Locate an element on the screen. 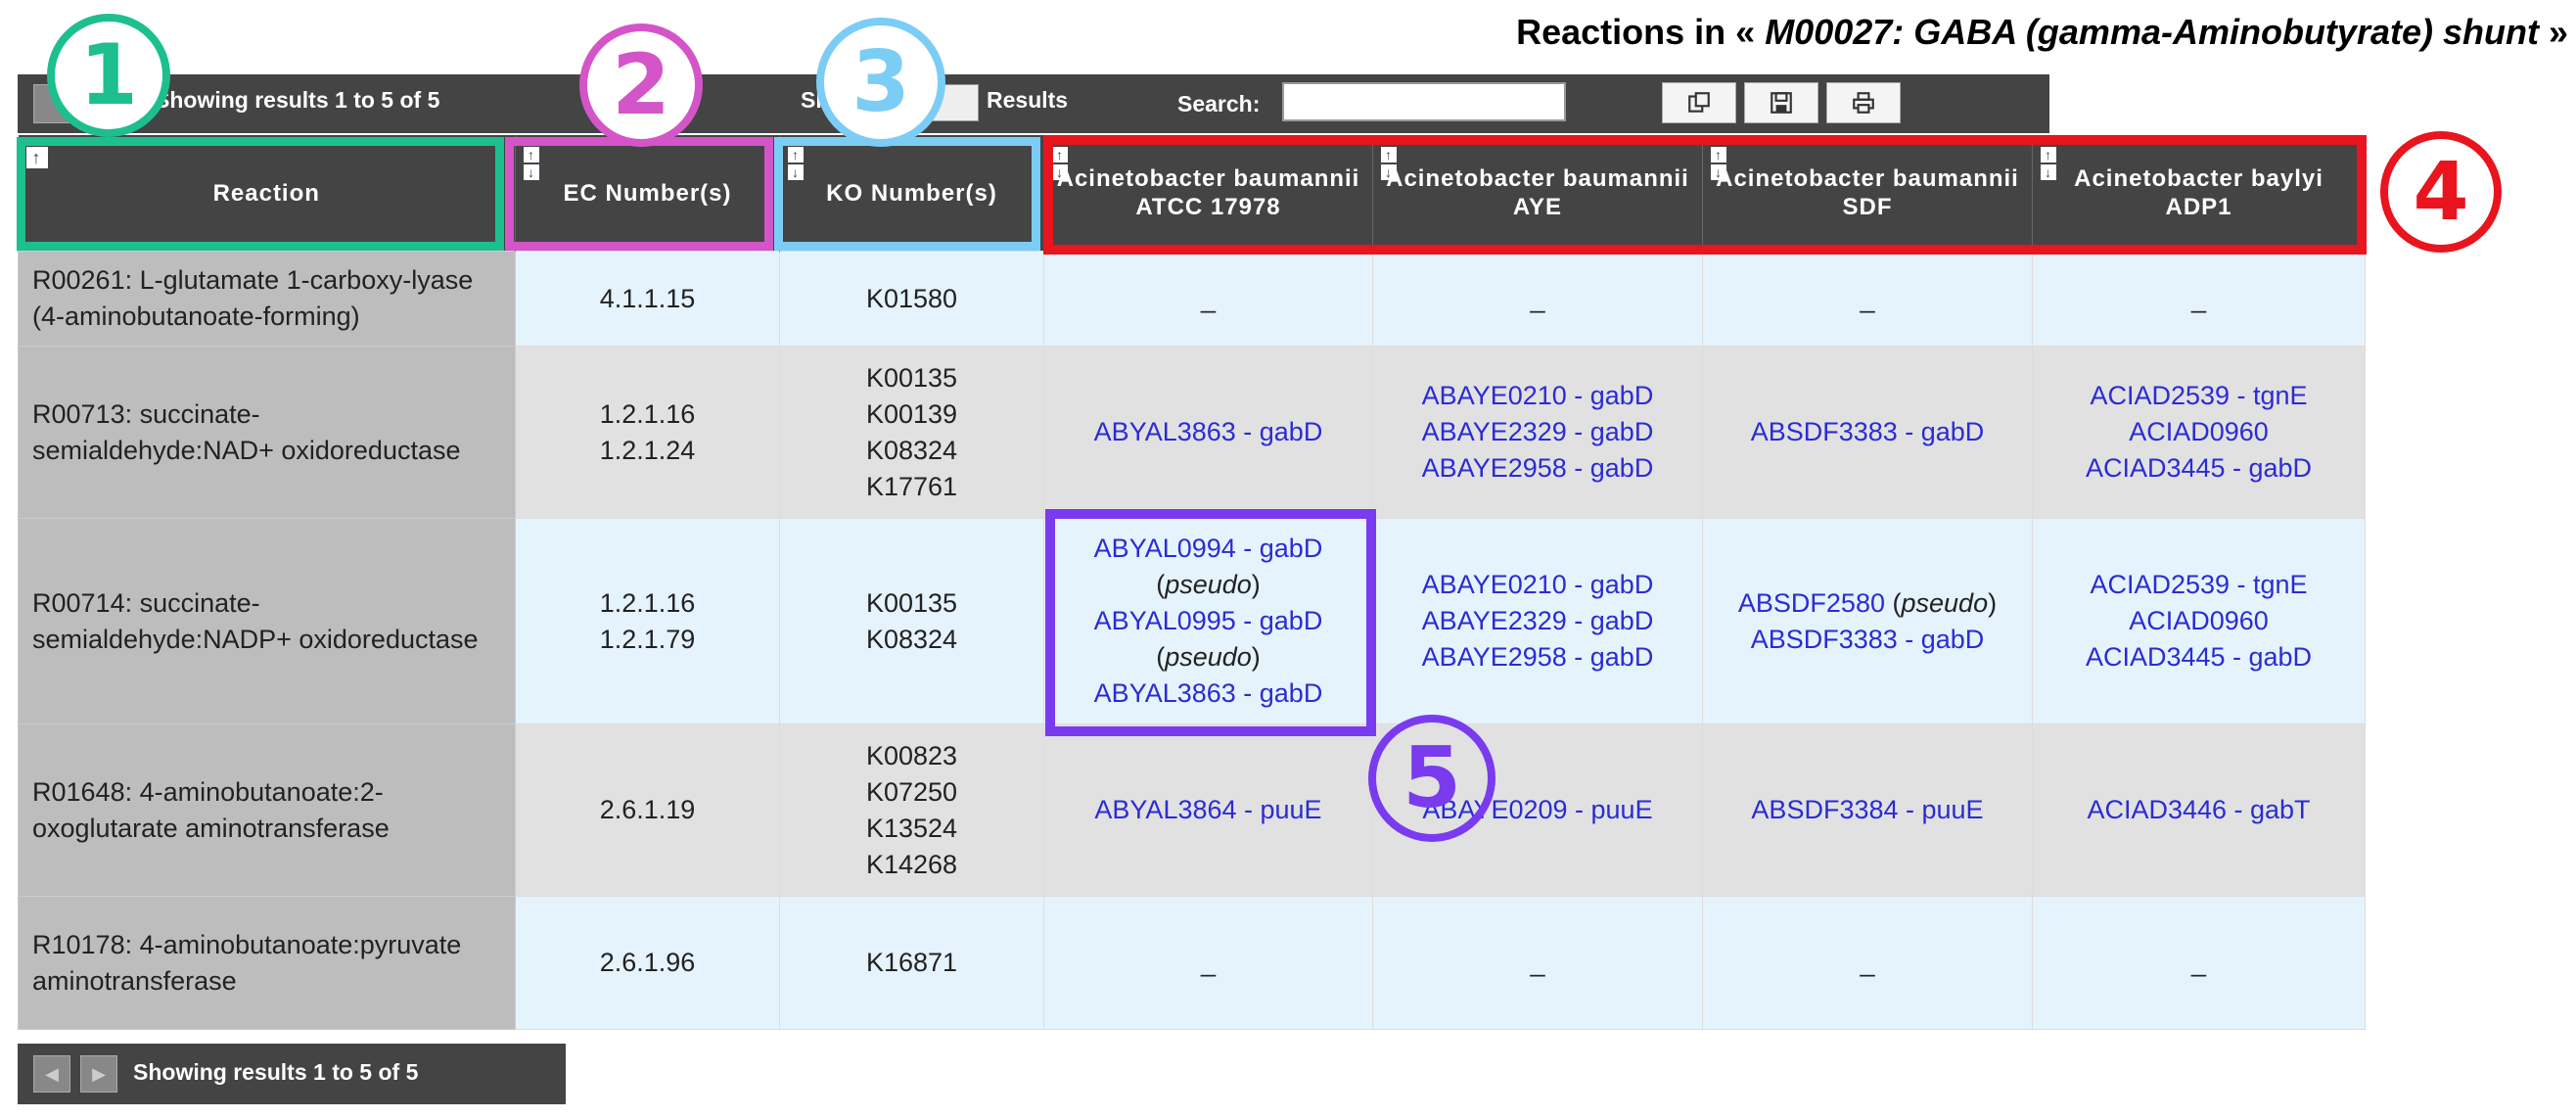  copy-icon is located at coordinates (1699, 102).